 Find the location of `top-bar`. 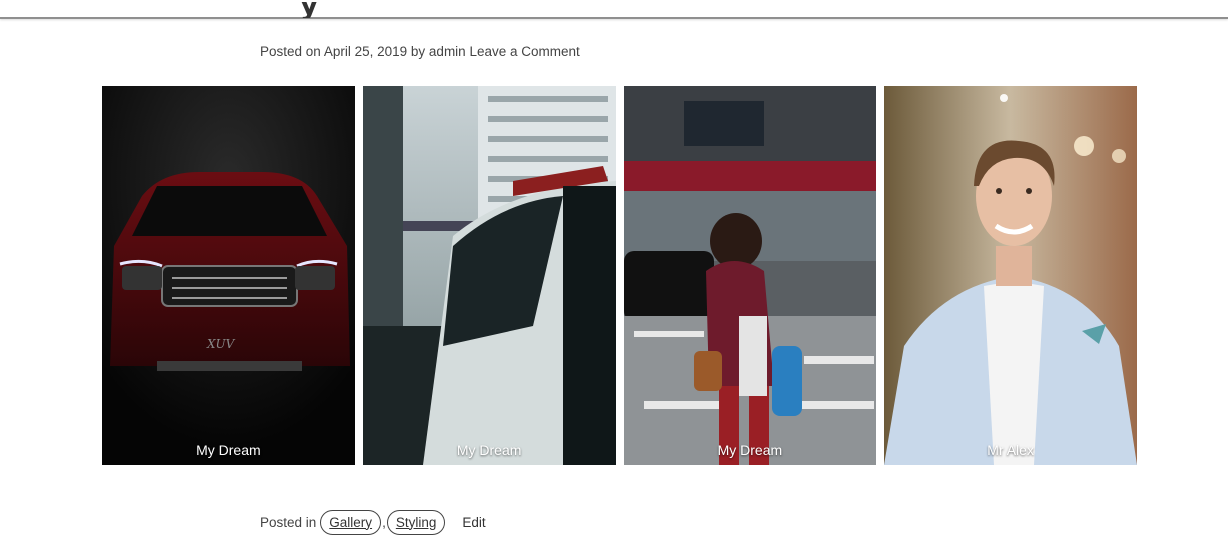

top-bar is located at coordinates (614, 9).